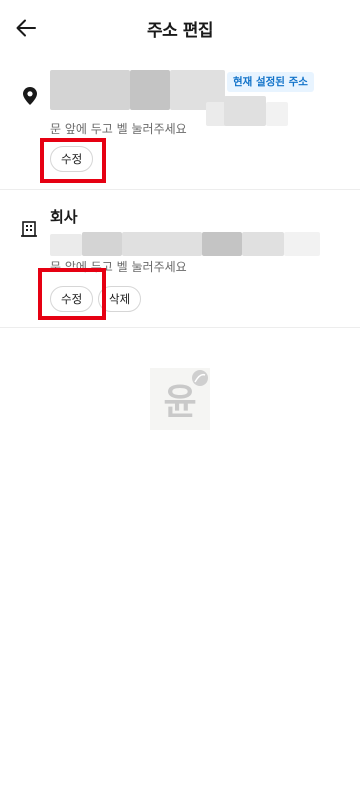  I want to click on logo: 윤, so click(180, 399).